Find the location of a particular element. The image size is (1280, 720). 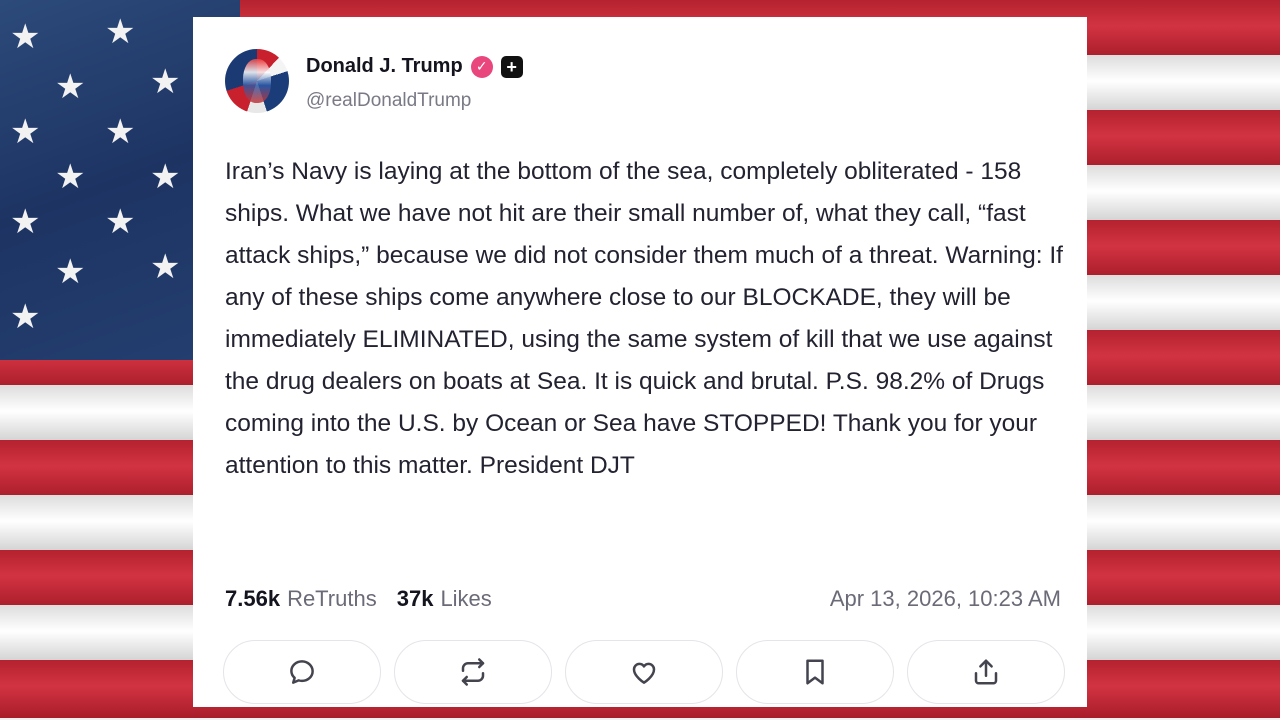

author-handle: @realDonaldTrump is located at coordinates (388, 101).